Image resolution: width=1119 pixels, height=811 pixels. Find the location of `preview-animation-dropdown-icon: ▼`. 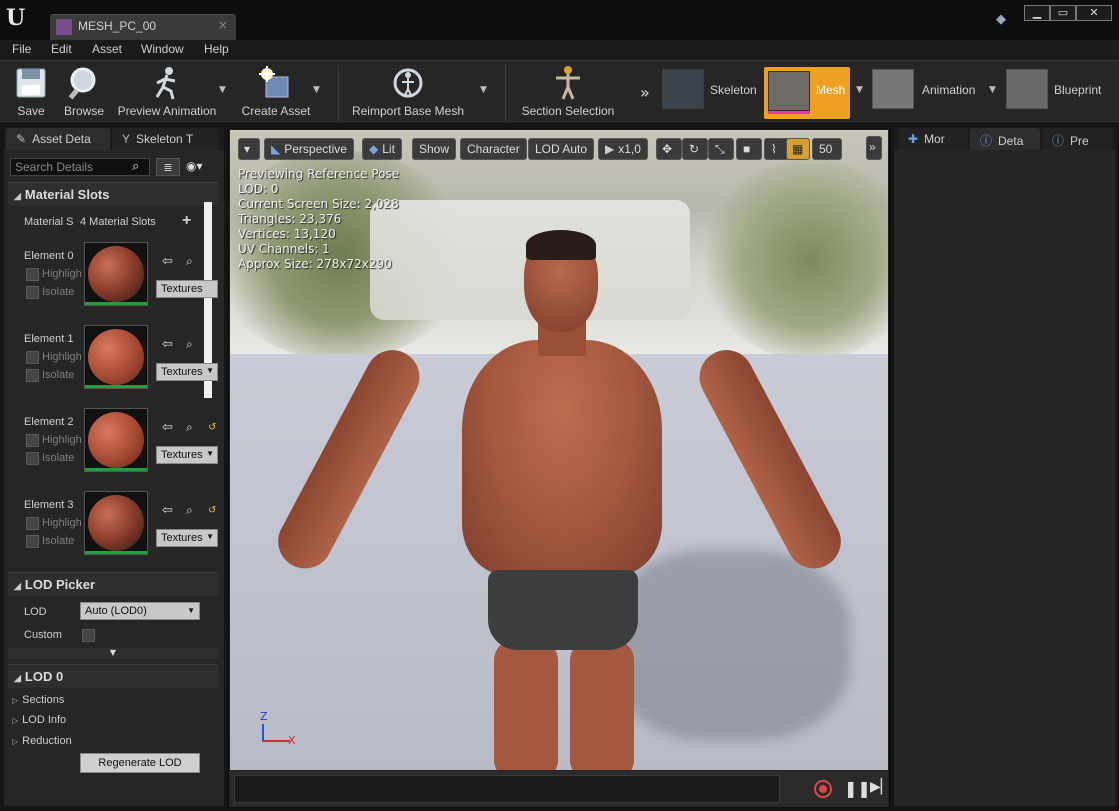

preview-animation-dropdown-icon: ▼ is located at coordinates (222, 90).